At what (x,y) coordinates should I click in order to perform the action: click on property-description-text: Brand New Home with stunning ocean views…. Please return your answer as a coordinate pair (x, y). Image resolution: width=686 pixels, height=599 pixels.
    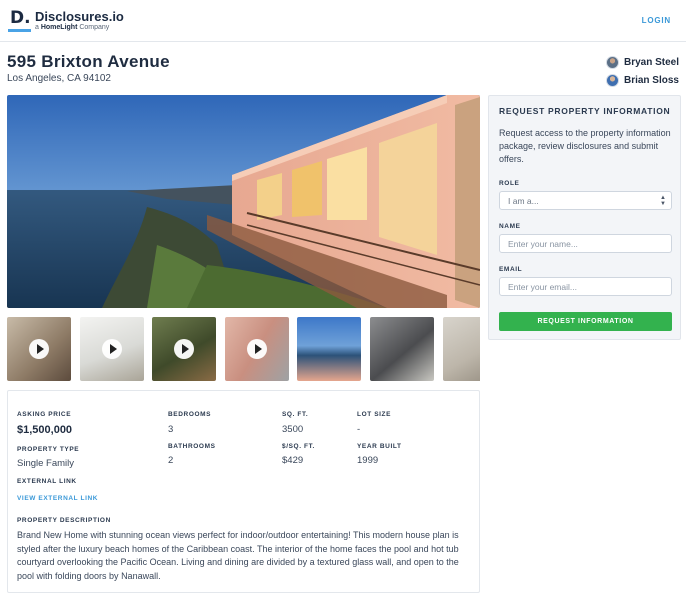
    Looking at the image, I should click on (238, 555).